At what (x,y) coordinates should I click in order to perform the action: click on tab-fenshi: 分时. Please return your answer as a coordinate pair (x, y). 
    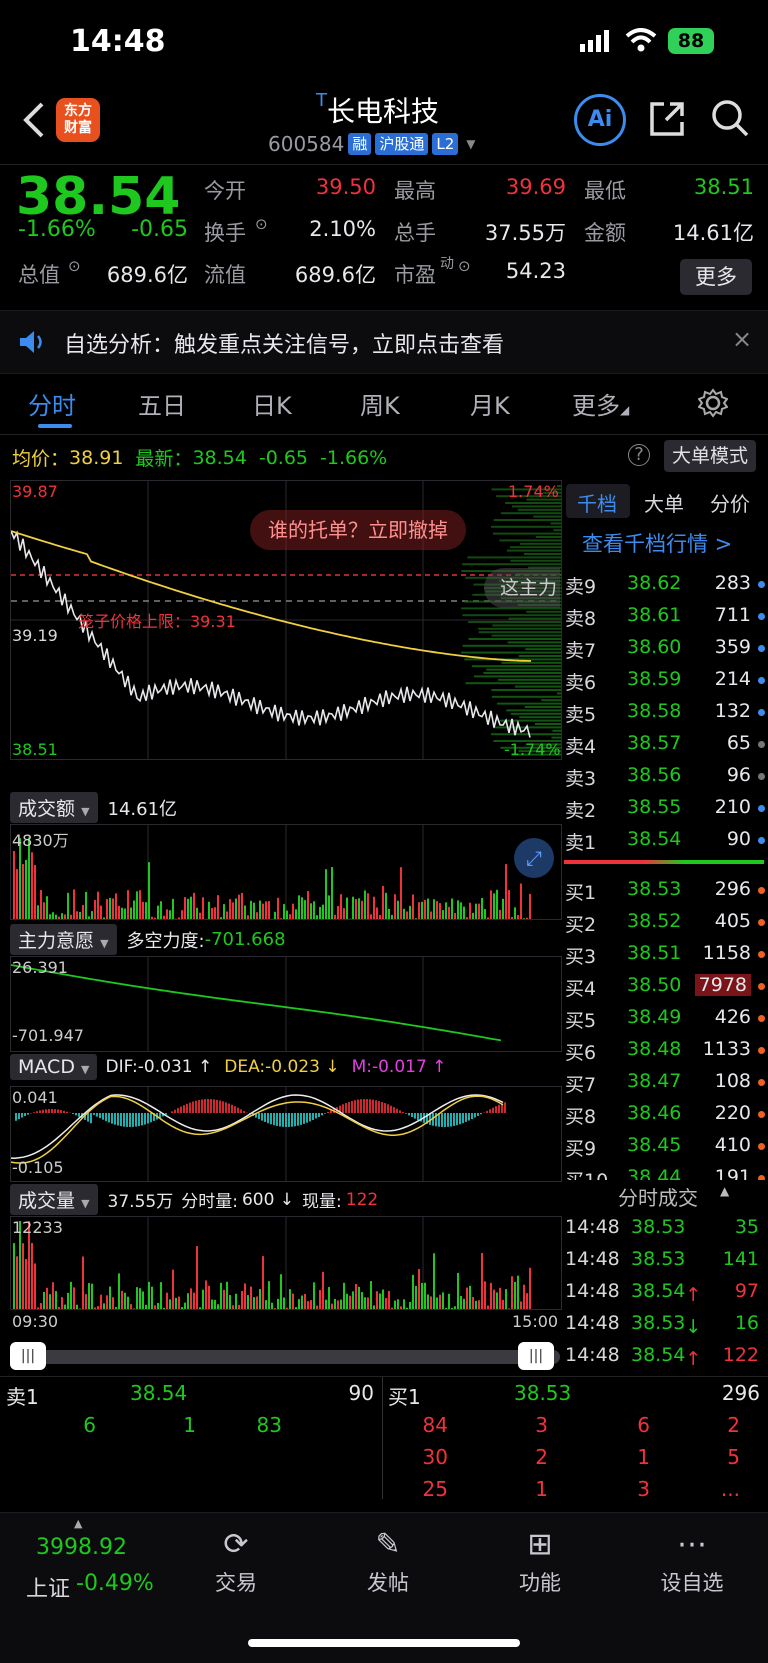
    Looking at the image, I should click on (52, 403).